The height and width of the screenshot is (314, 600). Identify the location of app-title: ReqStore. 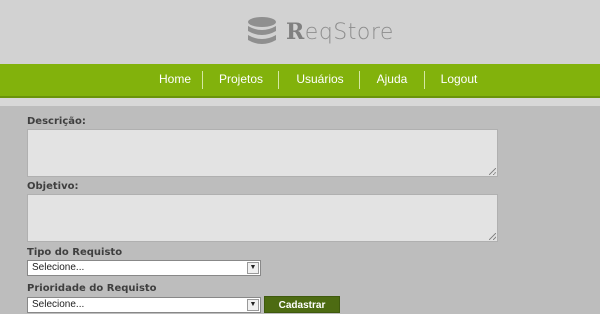
(340, 32).